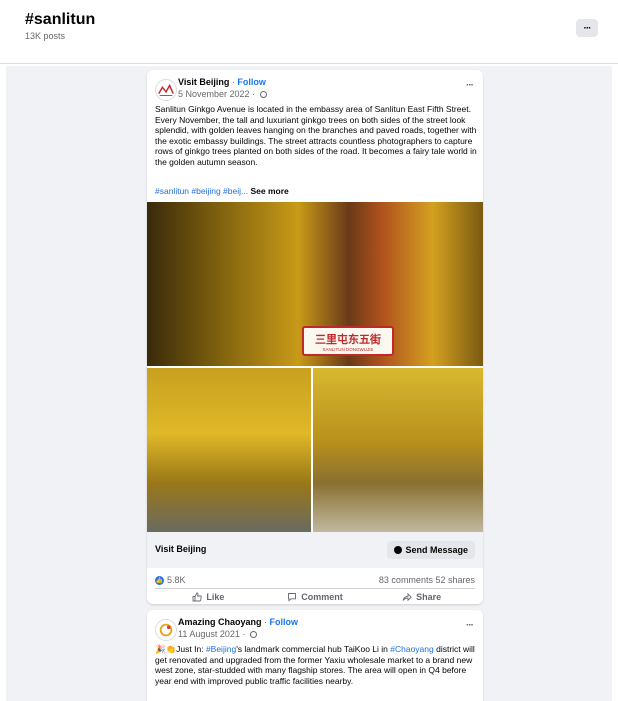 The width and height of the screenshot is (618, 701). What do you see at coordinates (315, 550) in the screenshot?
I see `page-cta-row: Visit Beijing Send Message` at bounding box center [315, 550].